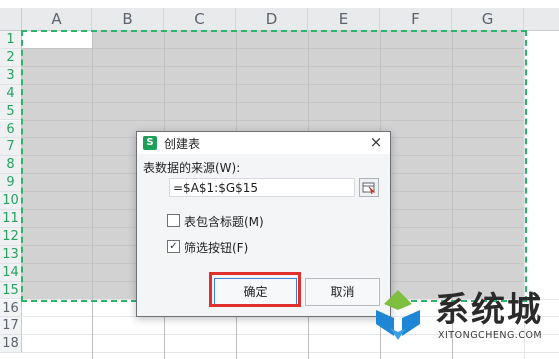 The height and width of the screenshot is (359, 559). I want to click on dialog-title-bar: S 创建表 ×, so click(263, 143).